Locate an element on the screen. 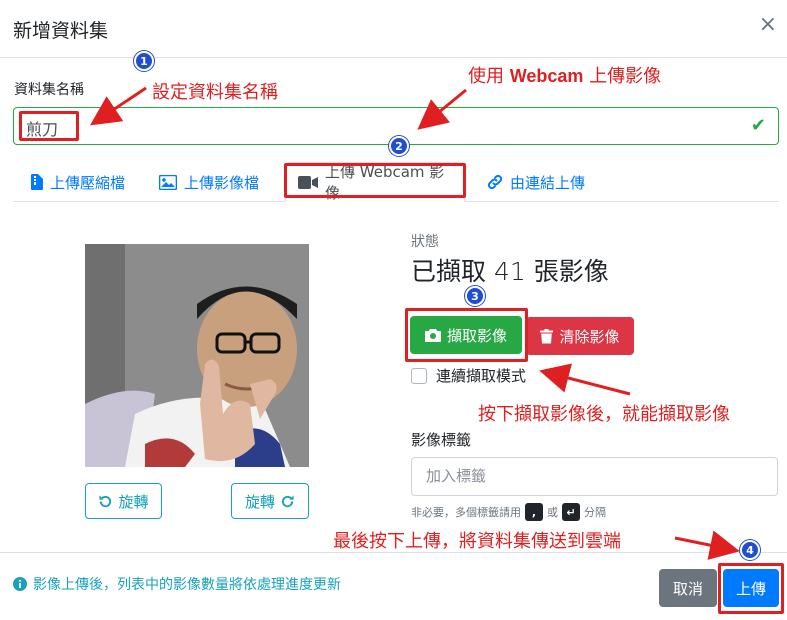  step2-prefix: 使用 is located at coordinates (486, 76).